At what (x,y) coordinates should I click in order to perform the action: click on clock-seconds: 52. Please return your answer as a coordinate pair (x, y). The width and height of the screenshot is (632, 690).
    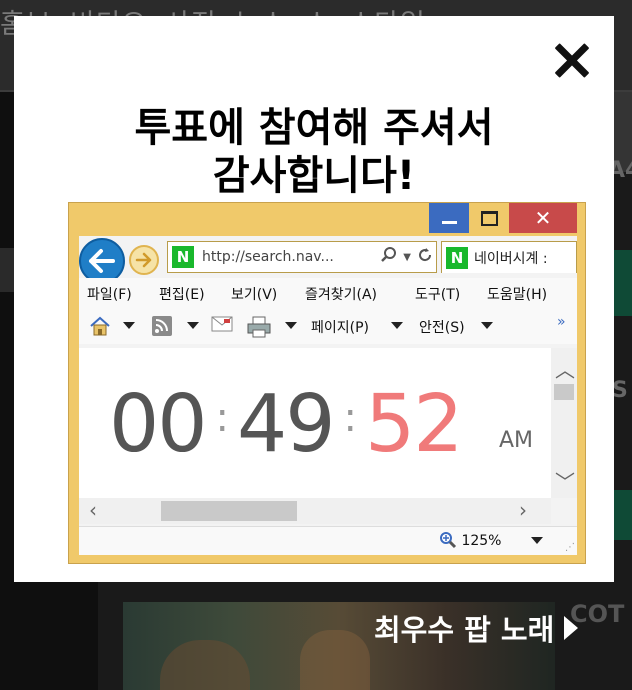
    Looking at the image, I should click on (414, 424).